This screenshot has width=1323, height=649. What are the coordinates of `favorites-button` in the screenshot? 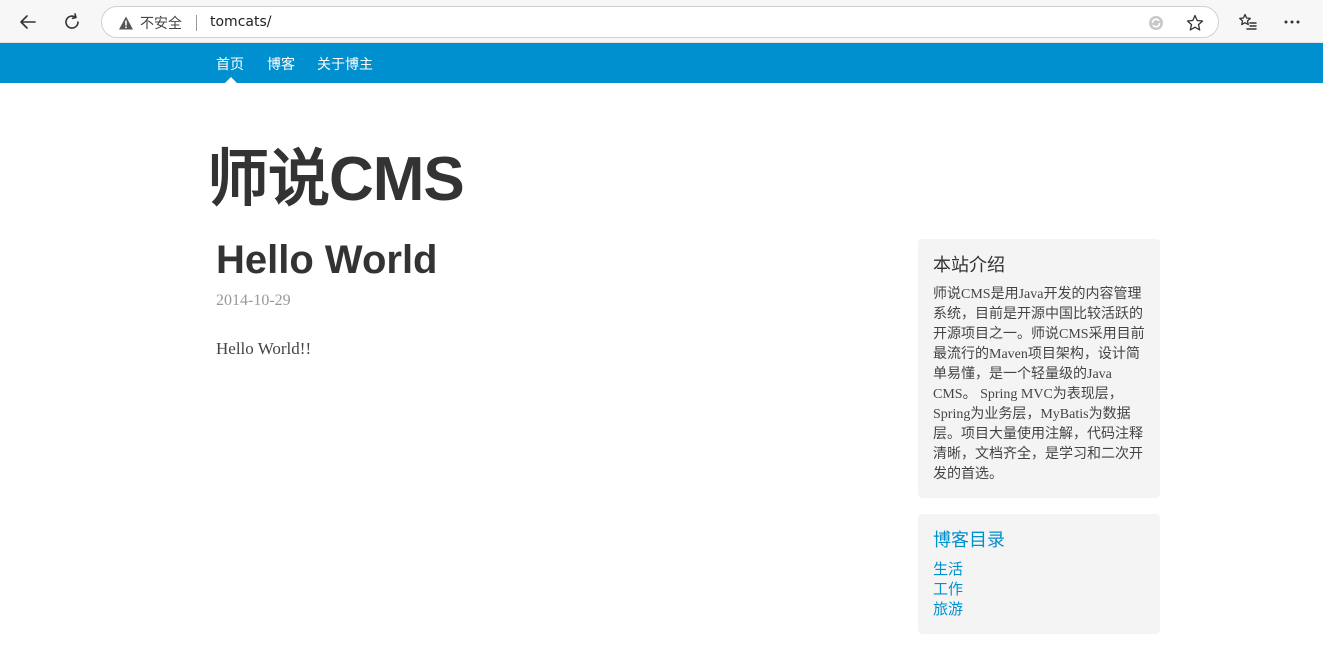 It's located at (1248, 22).